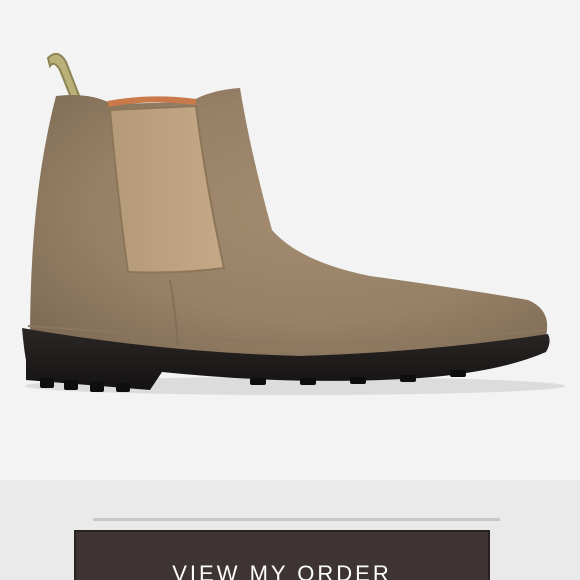 Image resolution: width=580 pixels, height=580 pixels. Describe the element at coordinates (64, 77) in the screenshot. I see `pull-tab` at that location.